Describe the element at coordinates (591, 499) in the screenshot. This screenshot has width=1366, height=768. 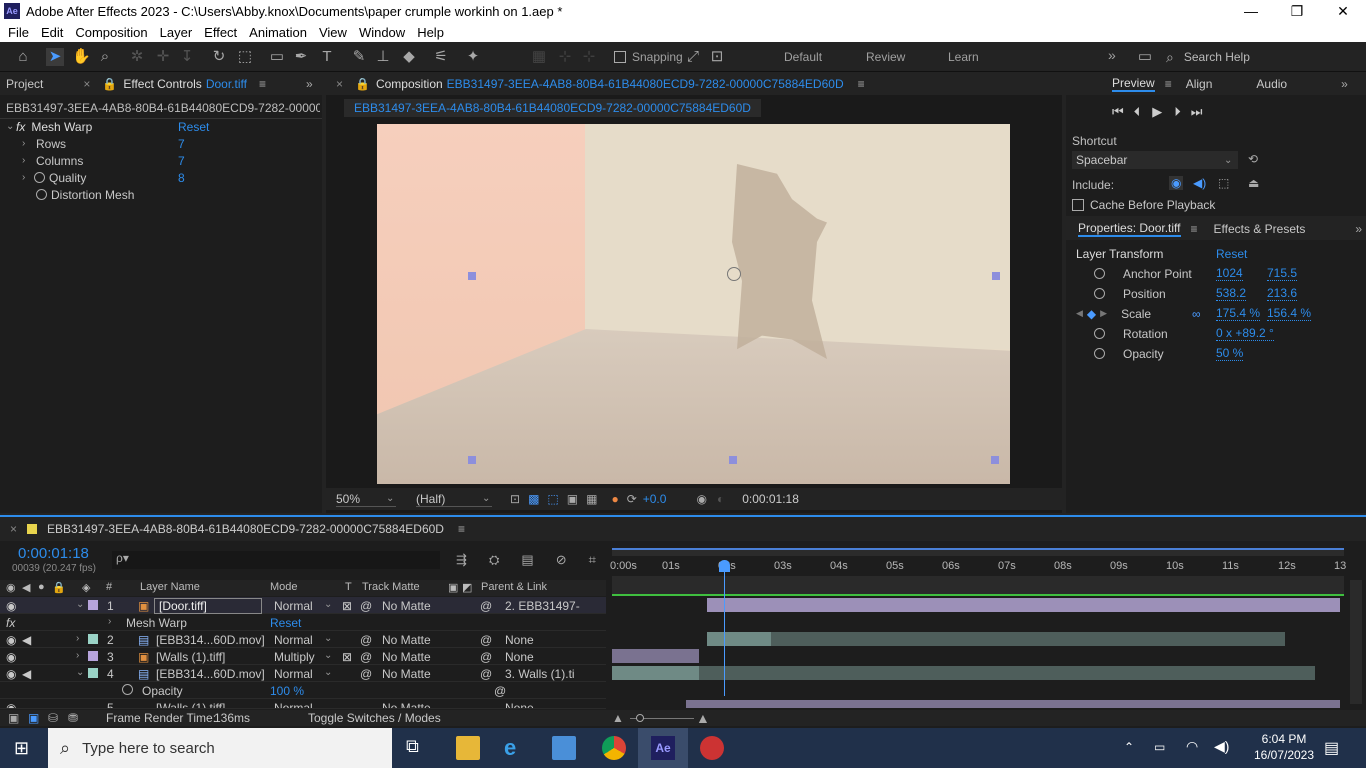
I see `grid-options-icon: ▦` at that location.